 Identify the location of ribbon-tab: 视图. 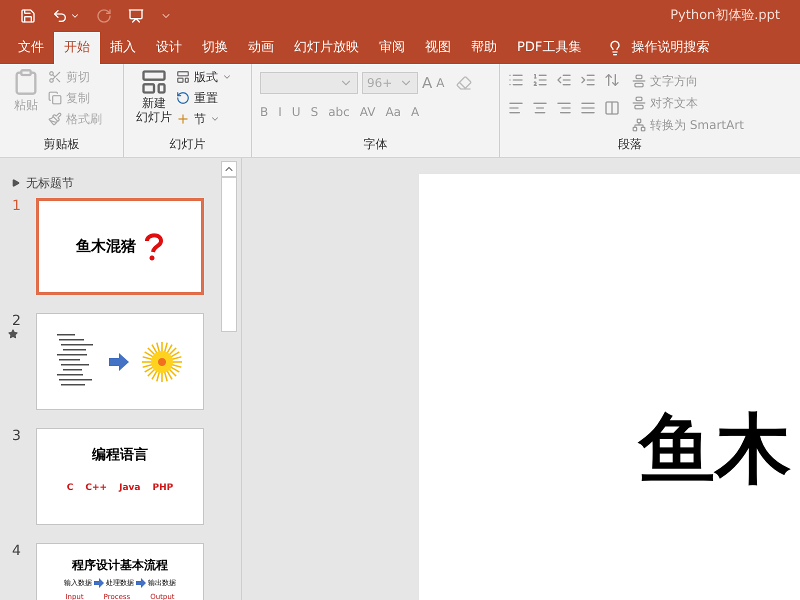
(438, 48).